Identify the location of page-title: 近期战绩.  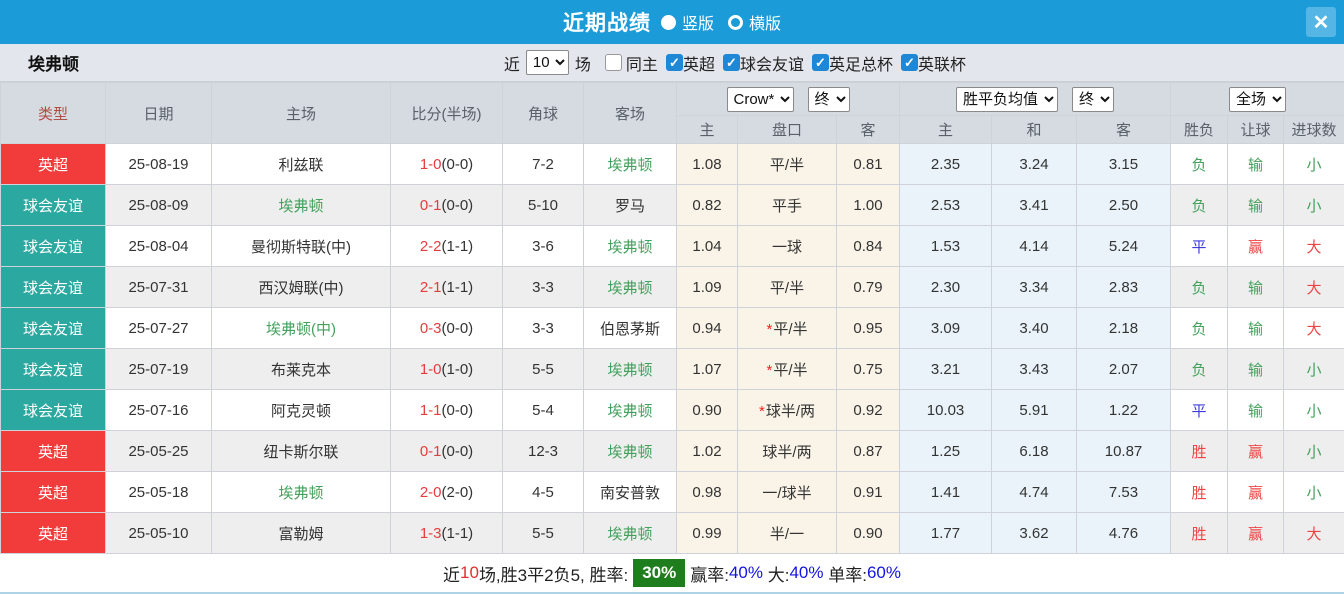
(607, 22).